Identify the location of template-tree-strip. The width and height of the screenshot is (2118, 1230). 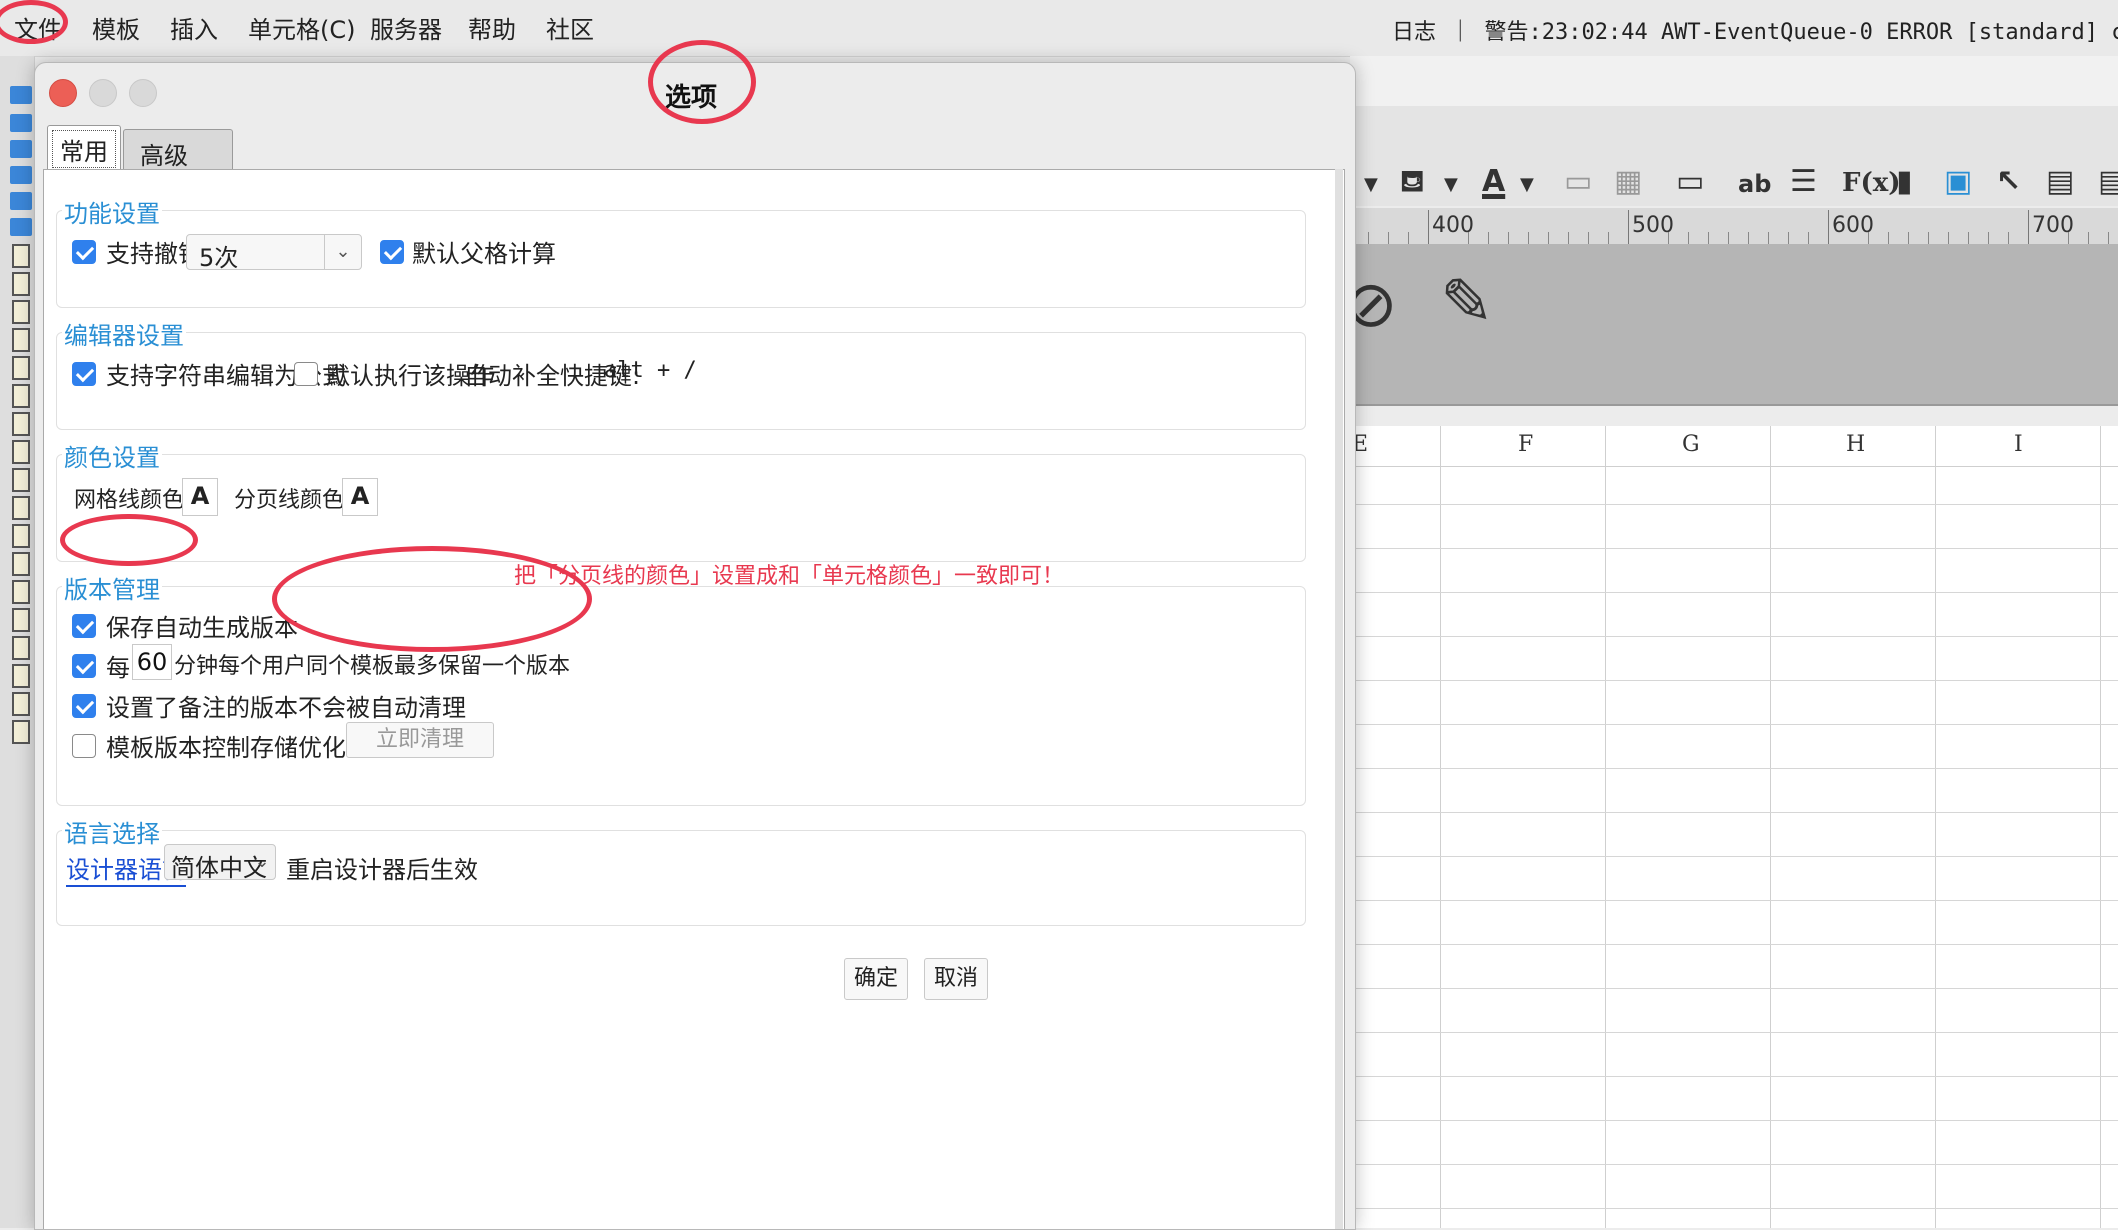
(17, 642).